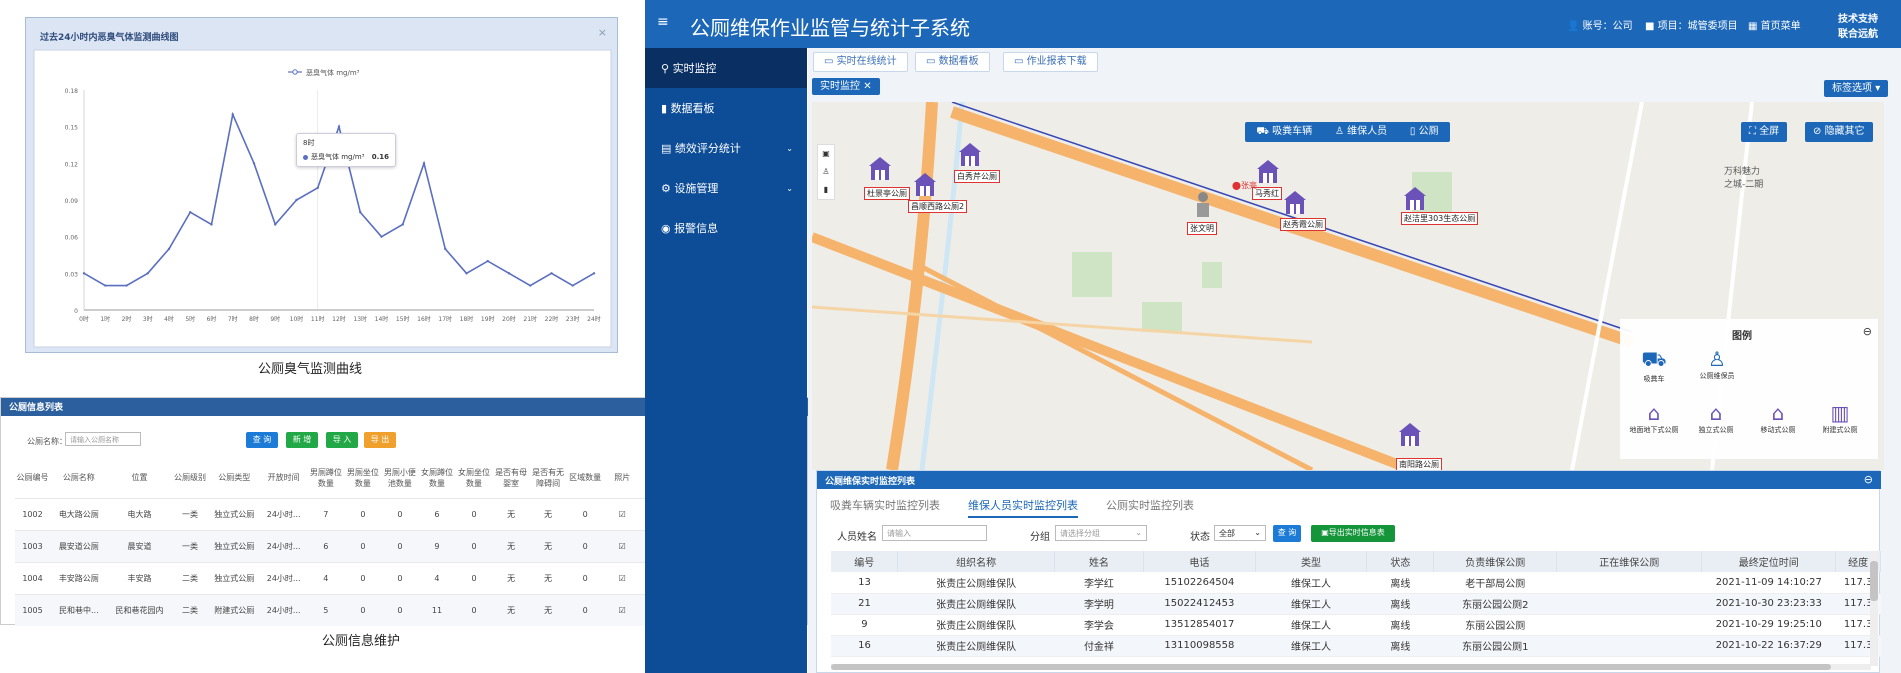  Describe the element at coordinates (726, 108) in the screenshot. I see `sidebar-item-dashboard: ▮ 数据看板` at that location.